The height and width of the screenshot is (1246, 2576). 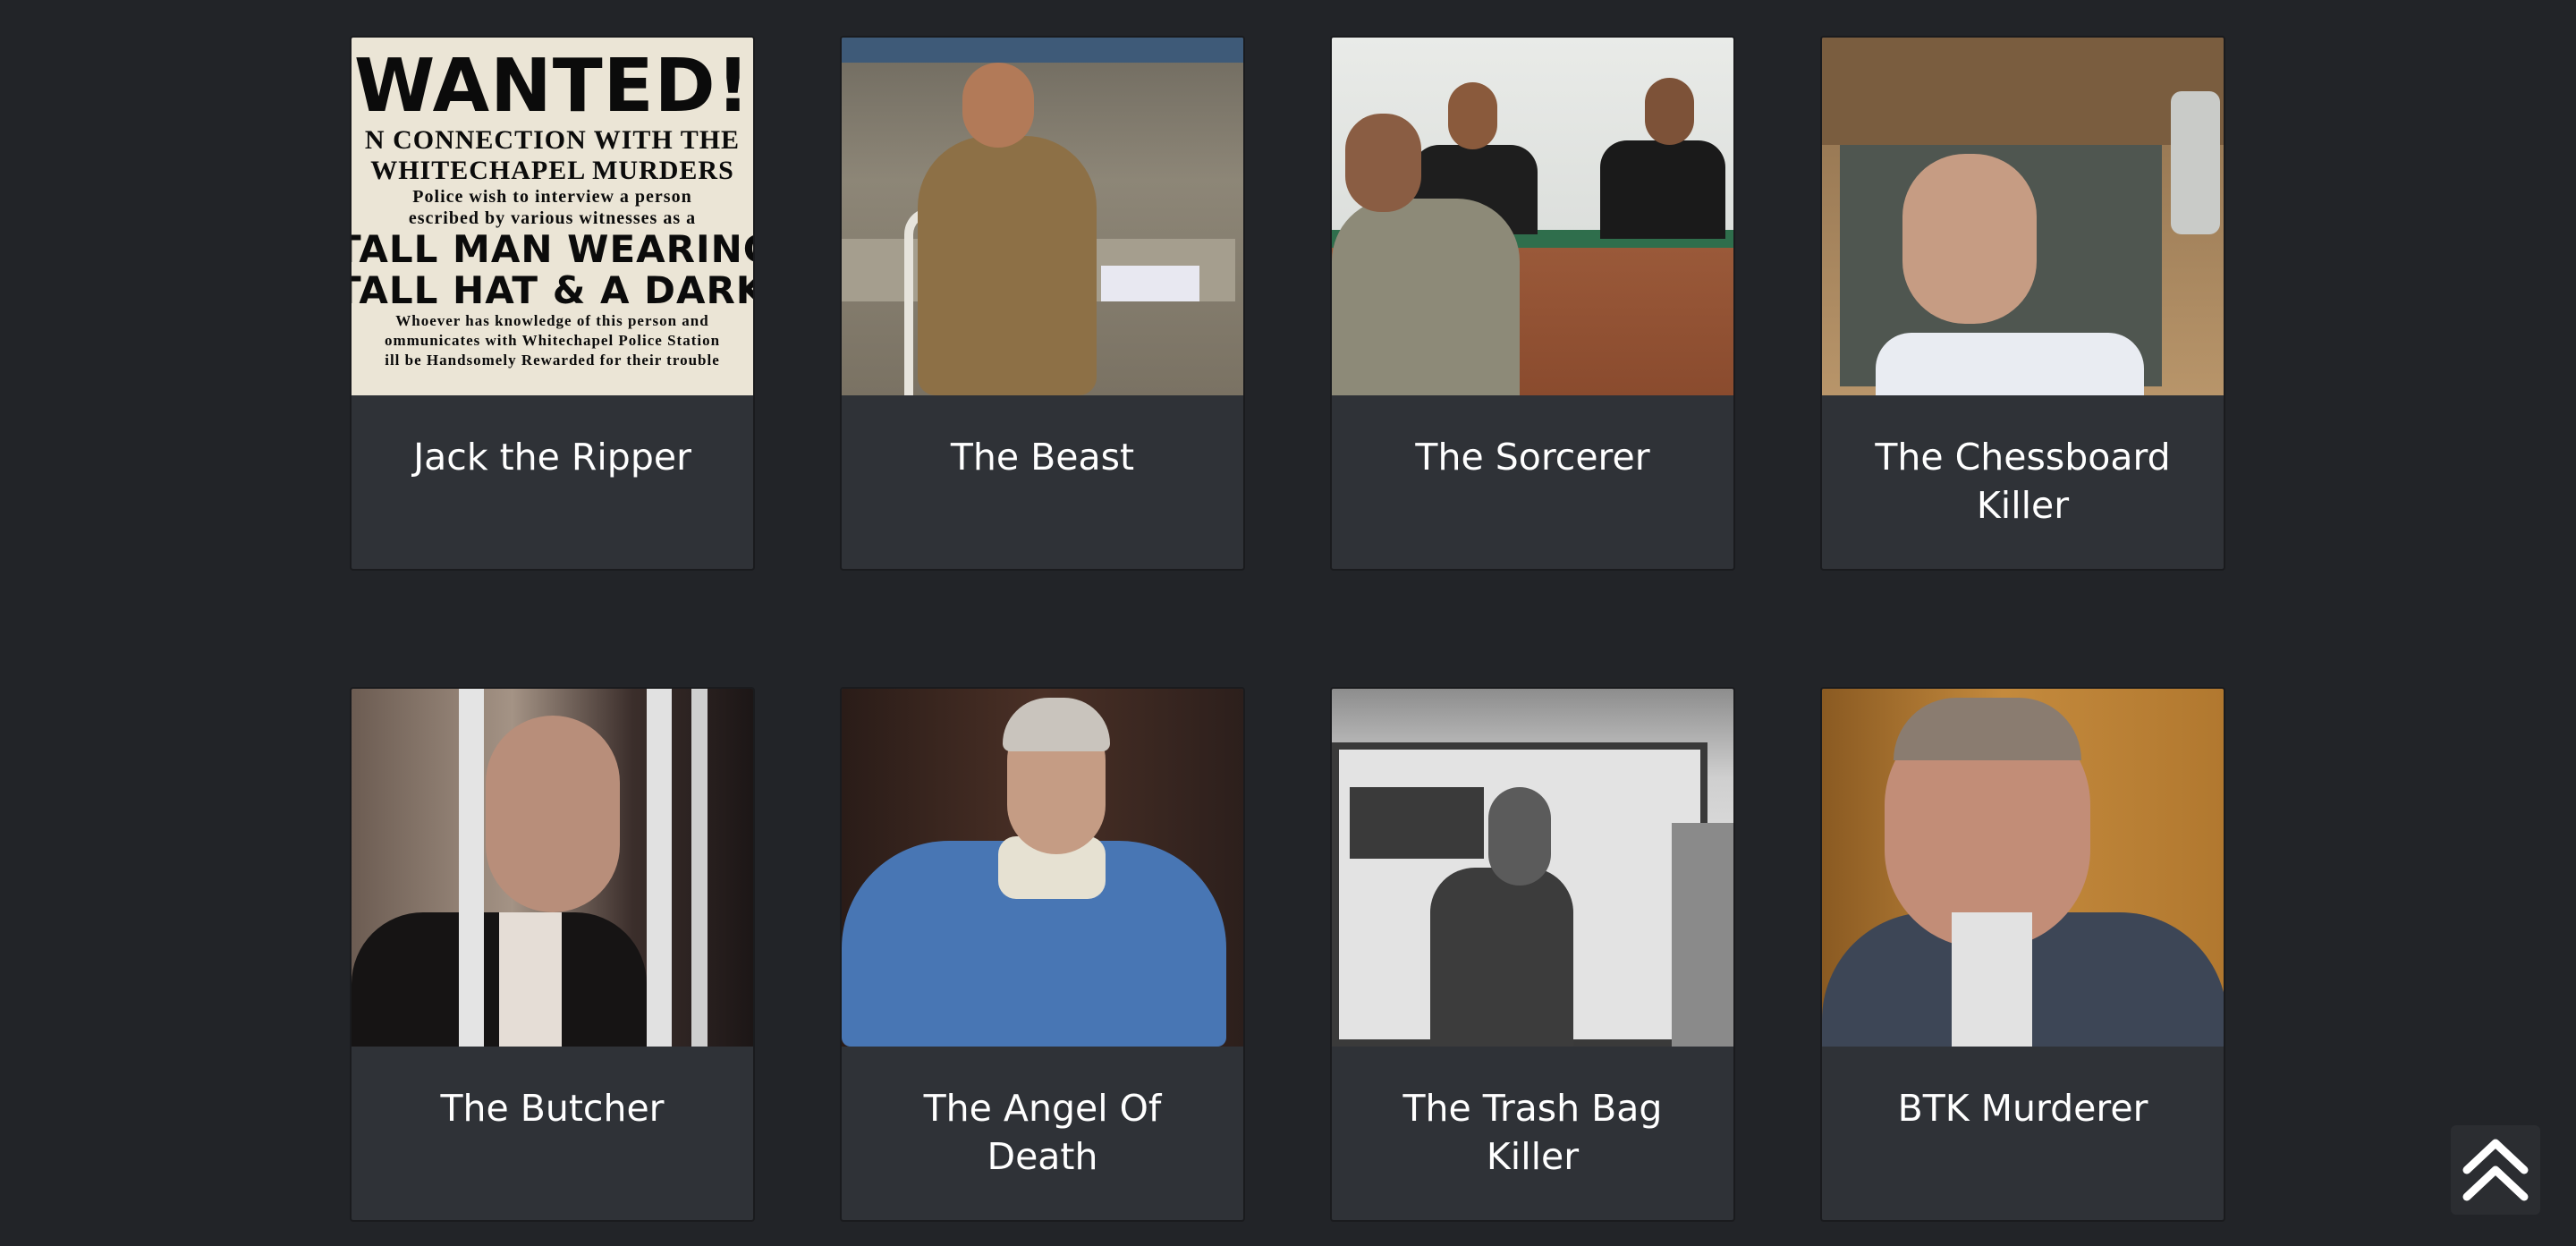 What do you see at coordinates (552, 249) in the screenshot?
I see `poster-line: TALL MAN WEARING A` at bounding box center [552, 249].